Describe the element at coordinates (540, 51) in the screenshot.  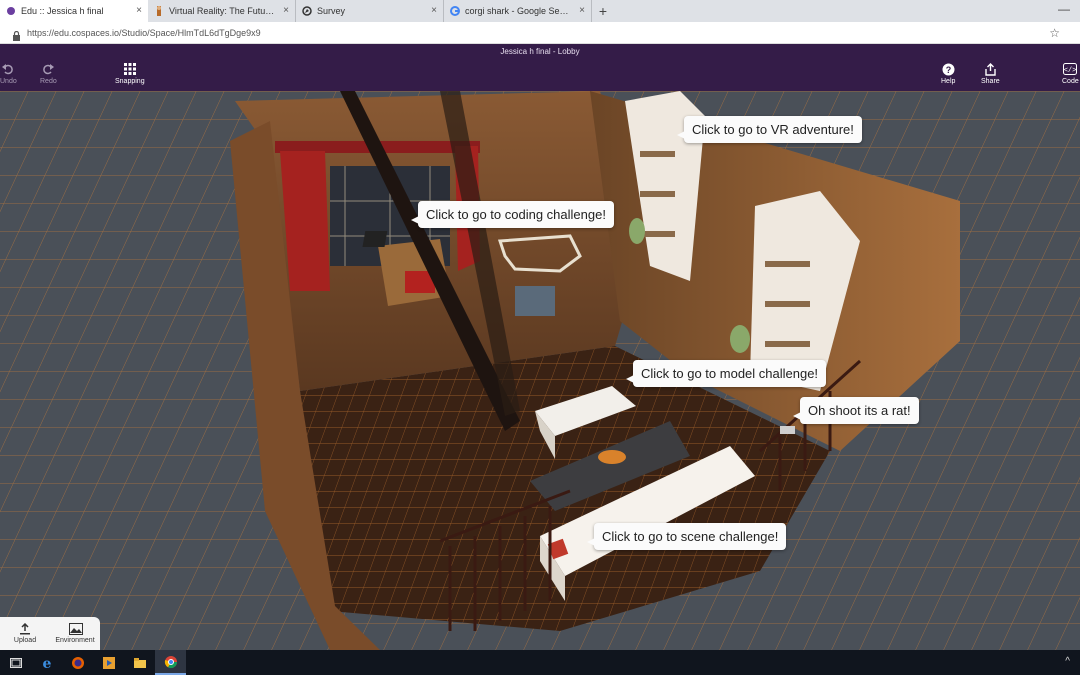
I see `space-title: Jessica h final - Lobby` at that location.